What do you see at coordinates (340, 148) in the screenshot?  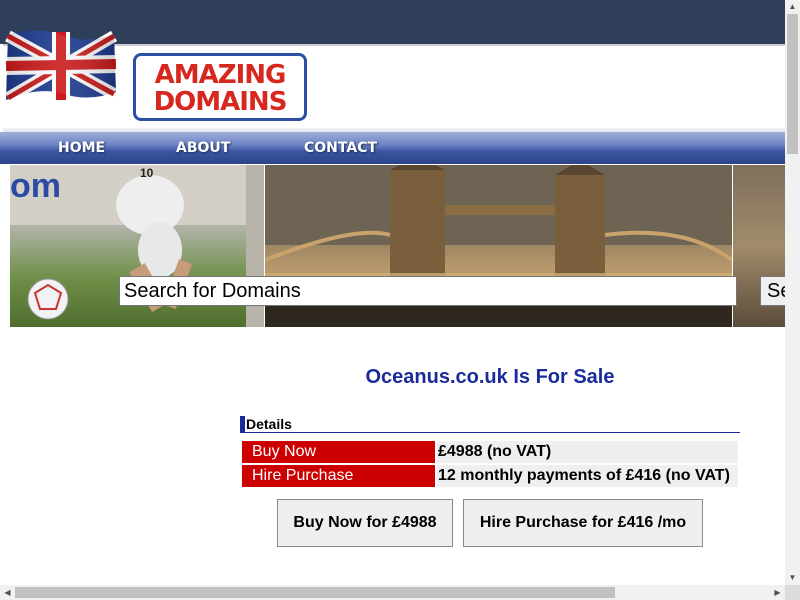 I see `nav-contact-link: CONTACT` at bounding box center [340, 148].